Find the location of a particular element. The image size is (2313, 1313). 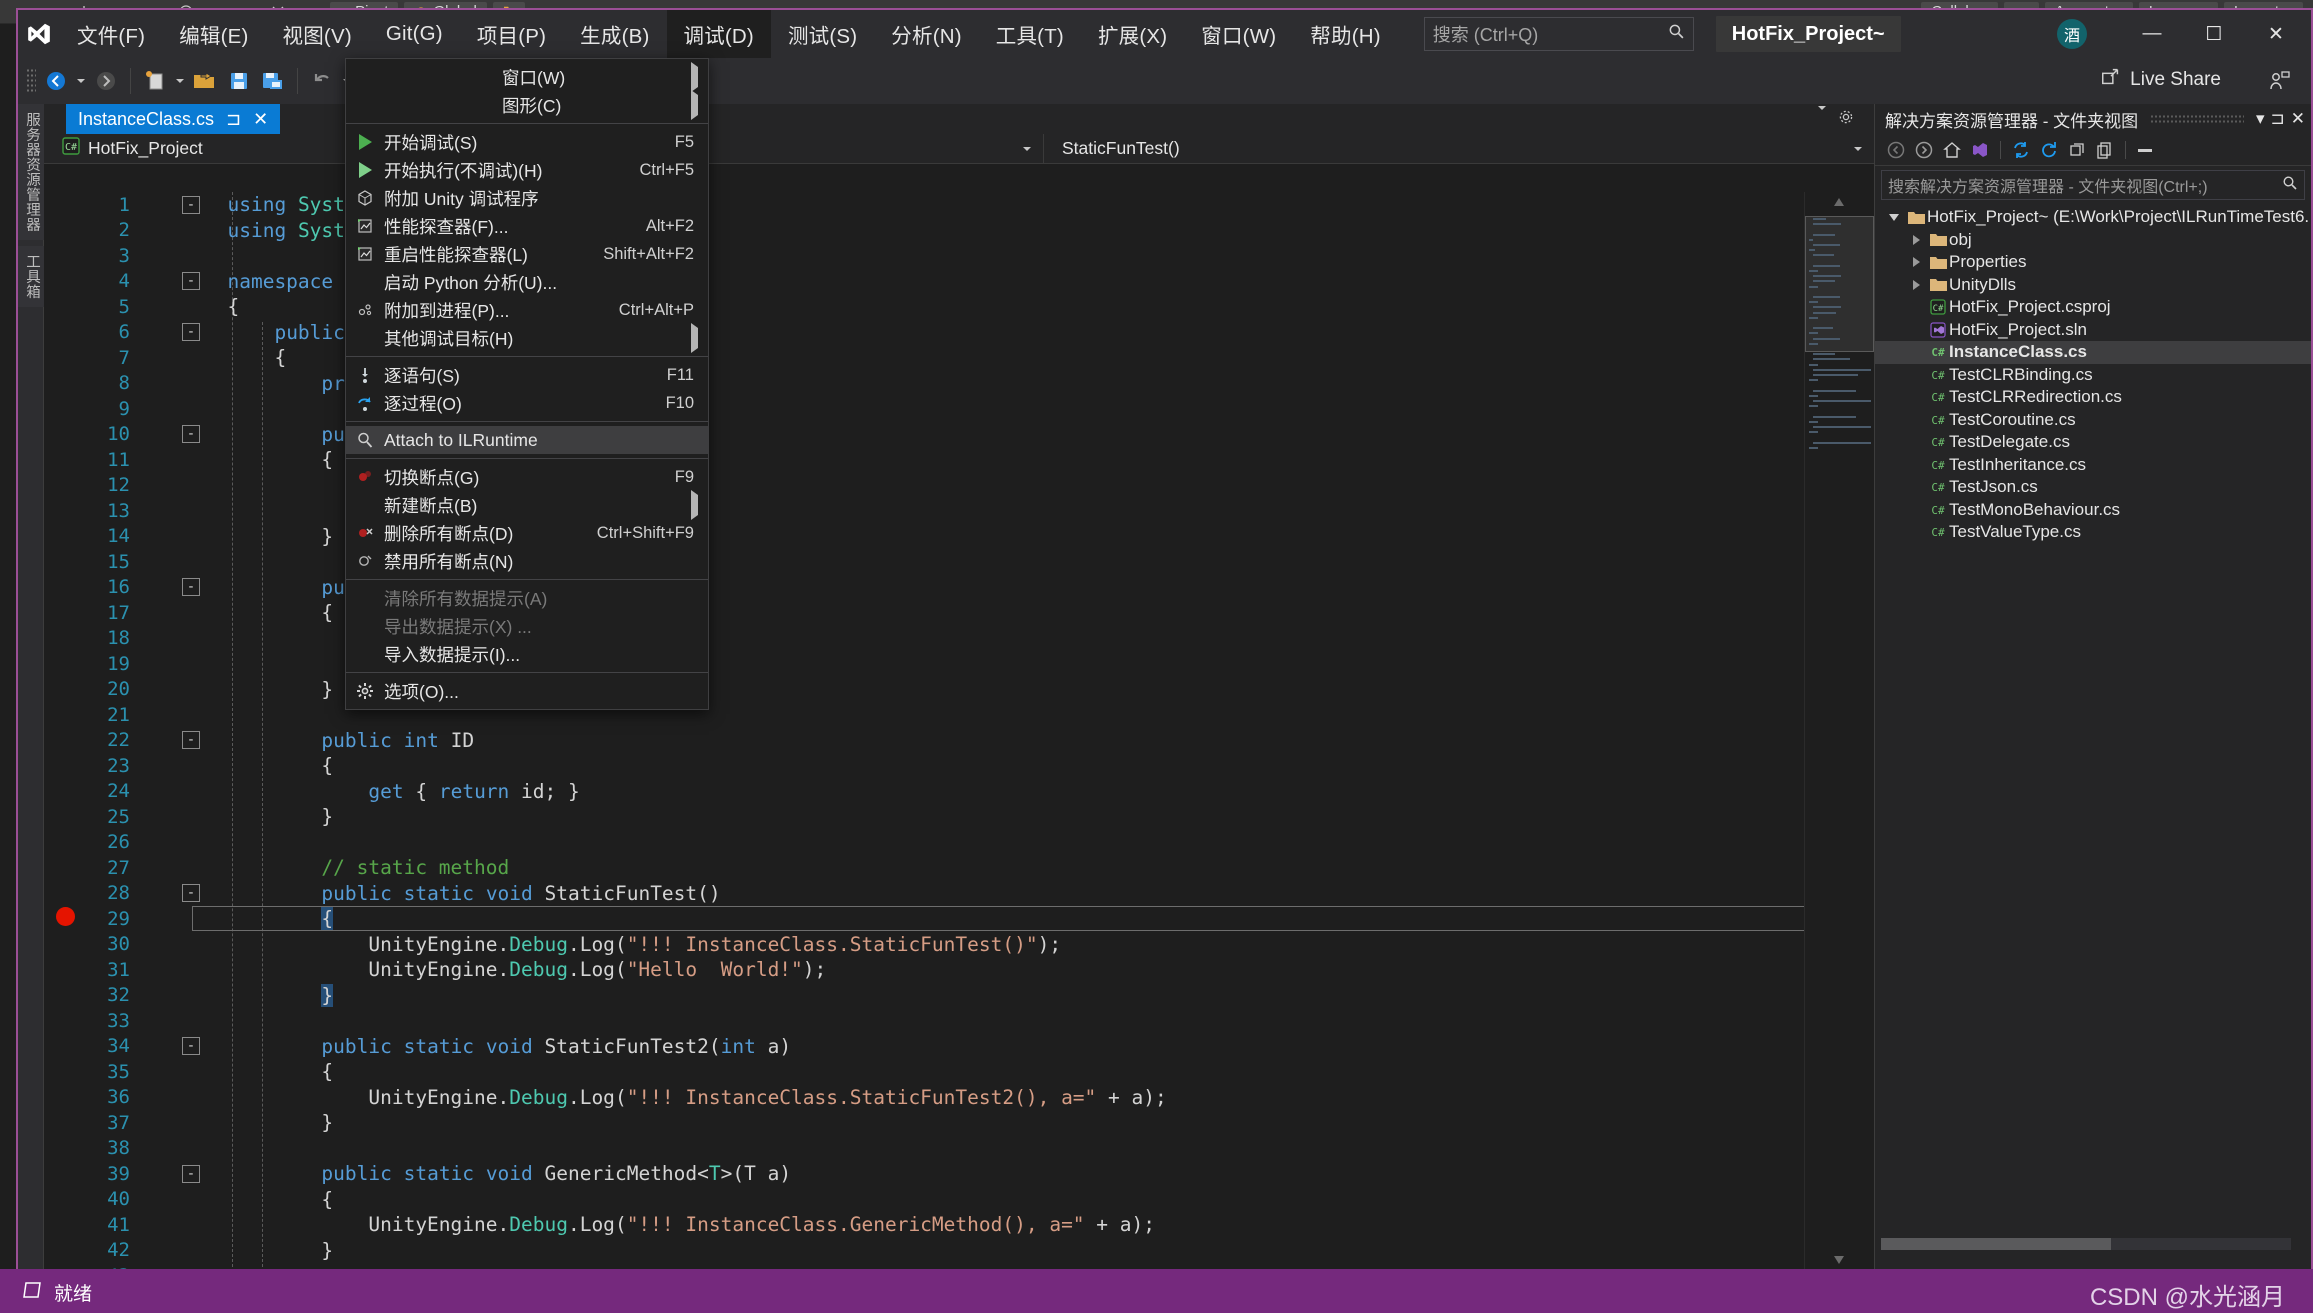

code-line: 16- public InstanceClass(i is located at coordinates (959, 588).